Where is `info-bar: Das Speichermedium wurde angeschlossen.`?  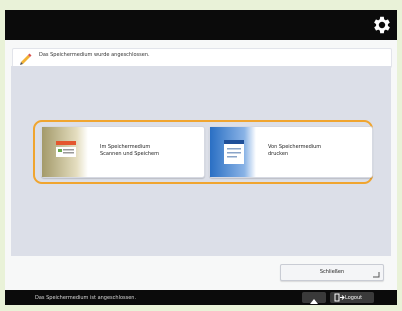 info-bar: Das Speichermedium wurde angeschlossen. is located at coordinates (202, 58).